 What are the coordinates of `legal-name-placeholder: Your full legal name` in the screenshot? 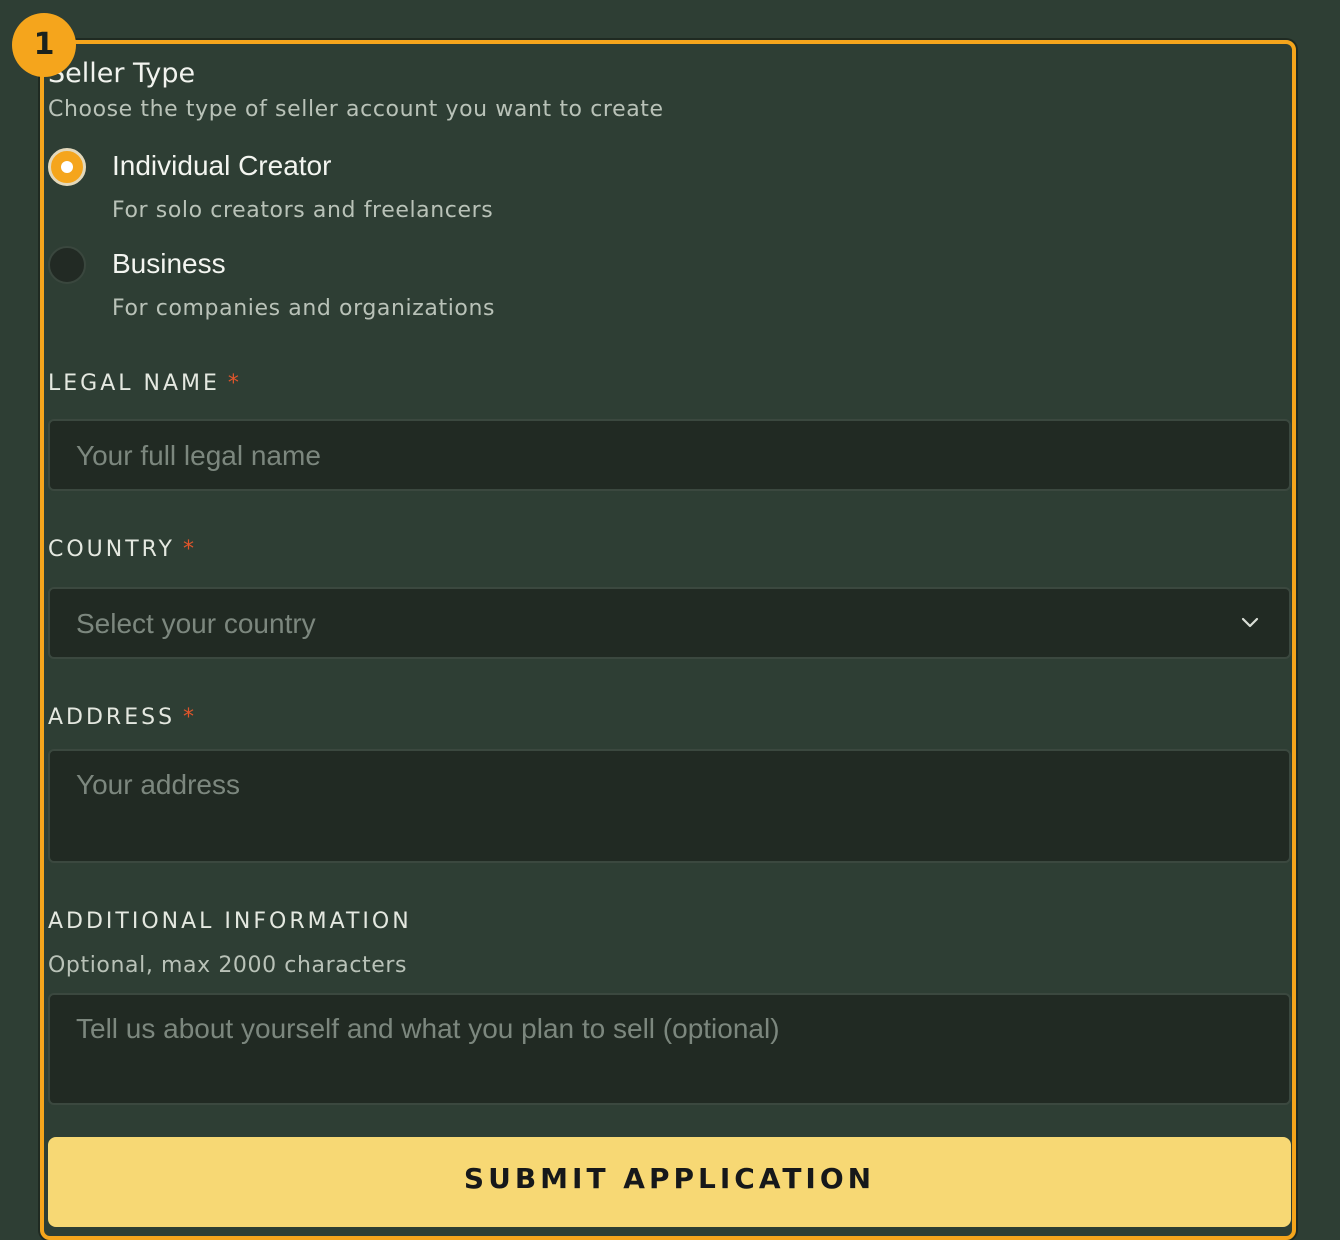 It's located at (198, 455).